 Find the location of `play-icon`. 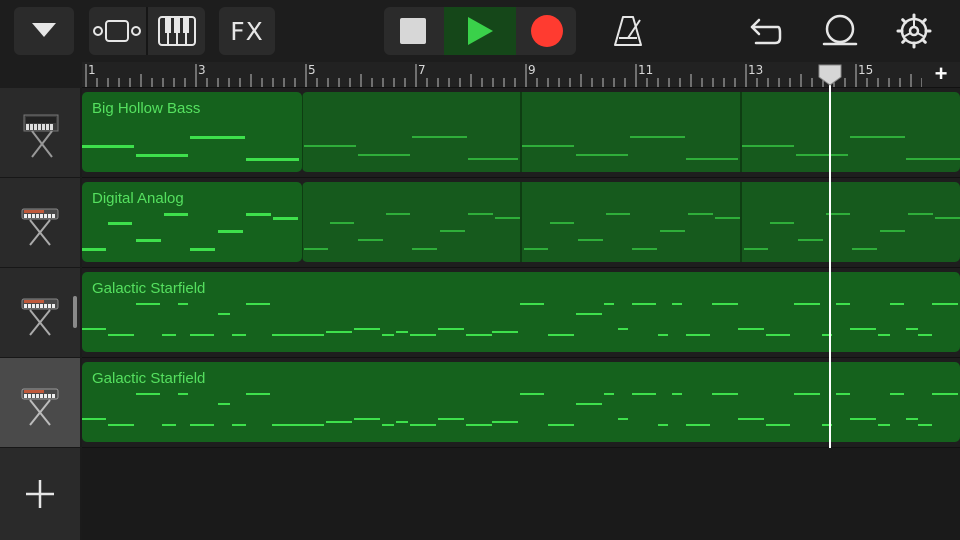

play-icon is located at coordinates (480, 31).